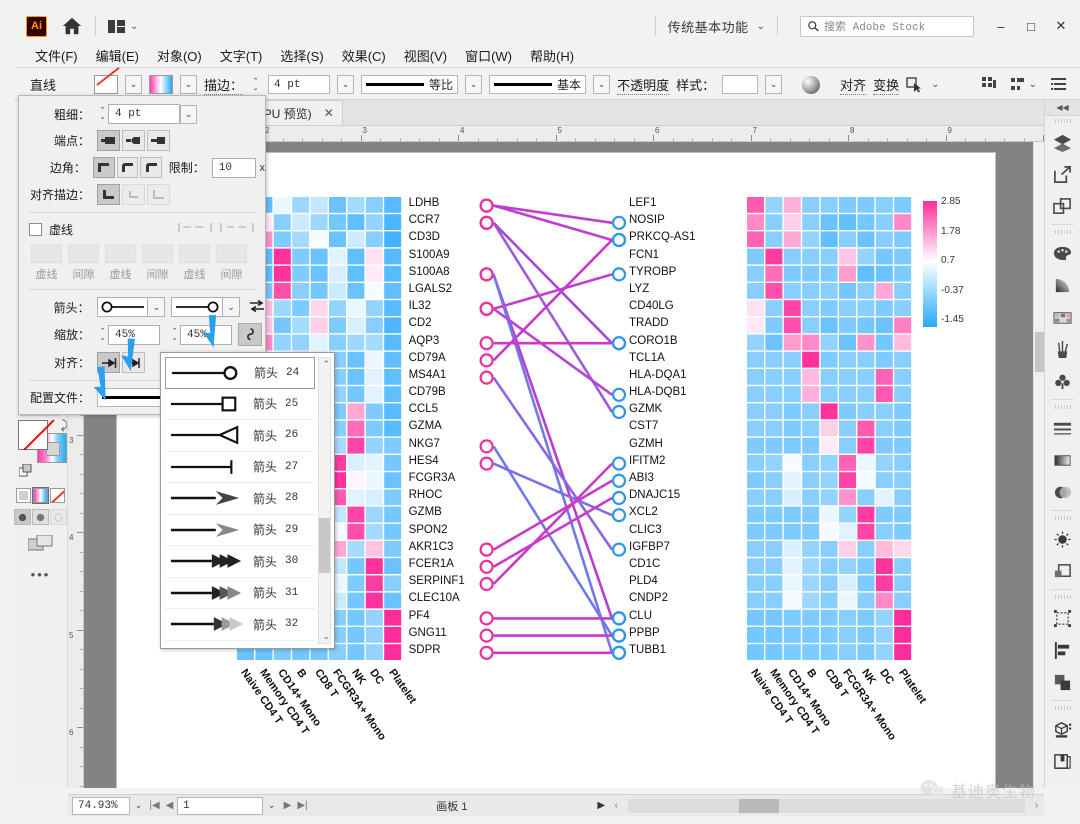 This screenshot has width=1080, height=824. I want to click on scroll-down-icon: ⌄, so click(326, 636).